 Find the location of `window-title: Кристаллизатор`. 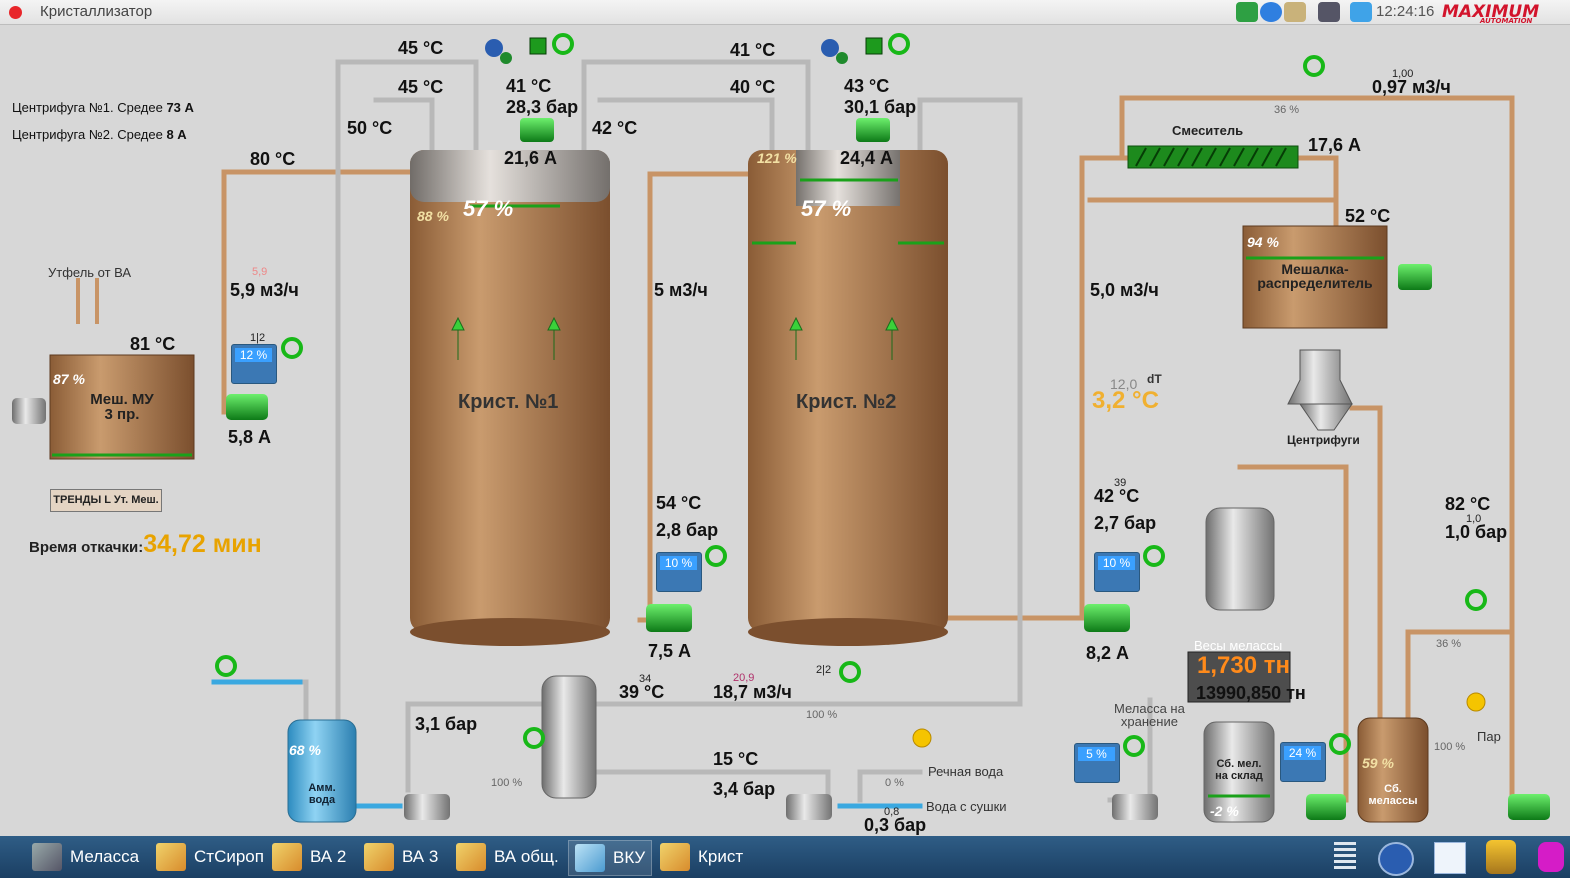

window-title: Кристаллизатор is located at coordinates (96, 11).